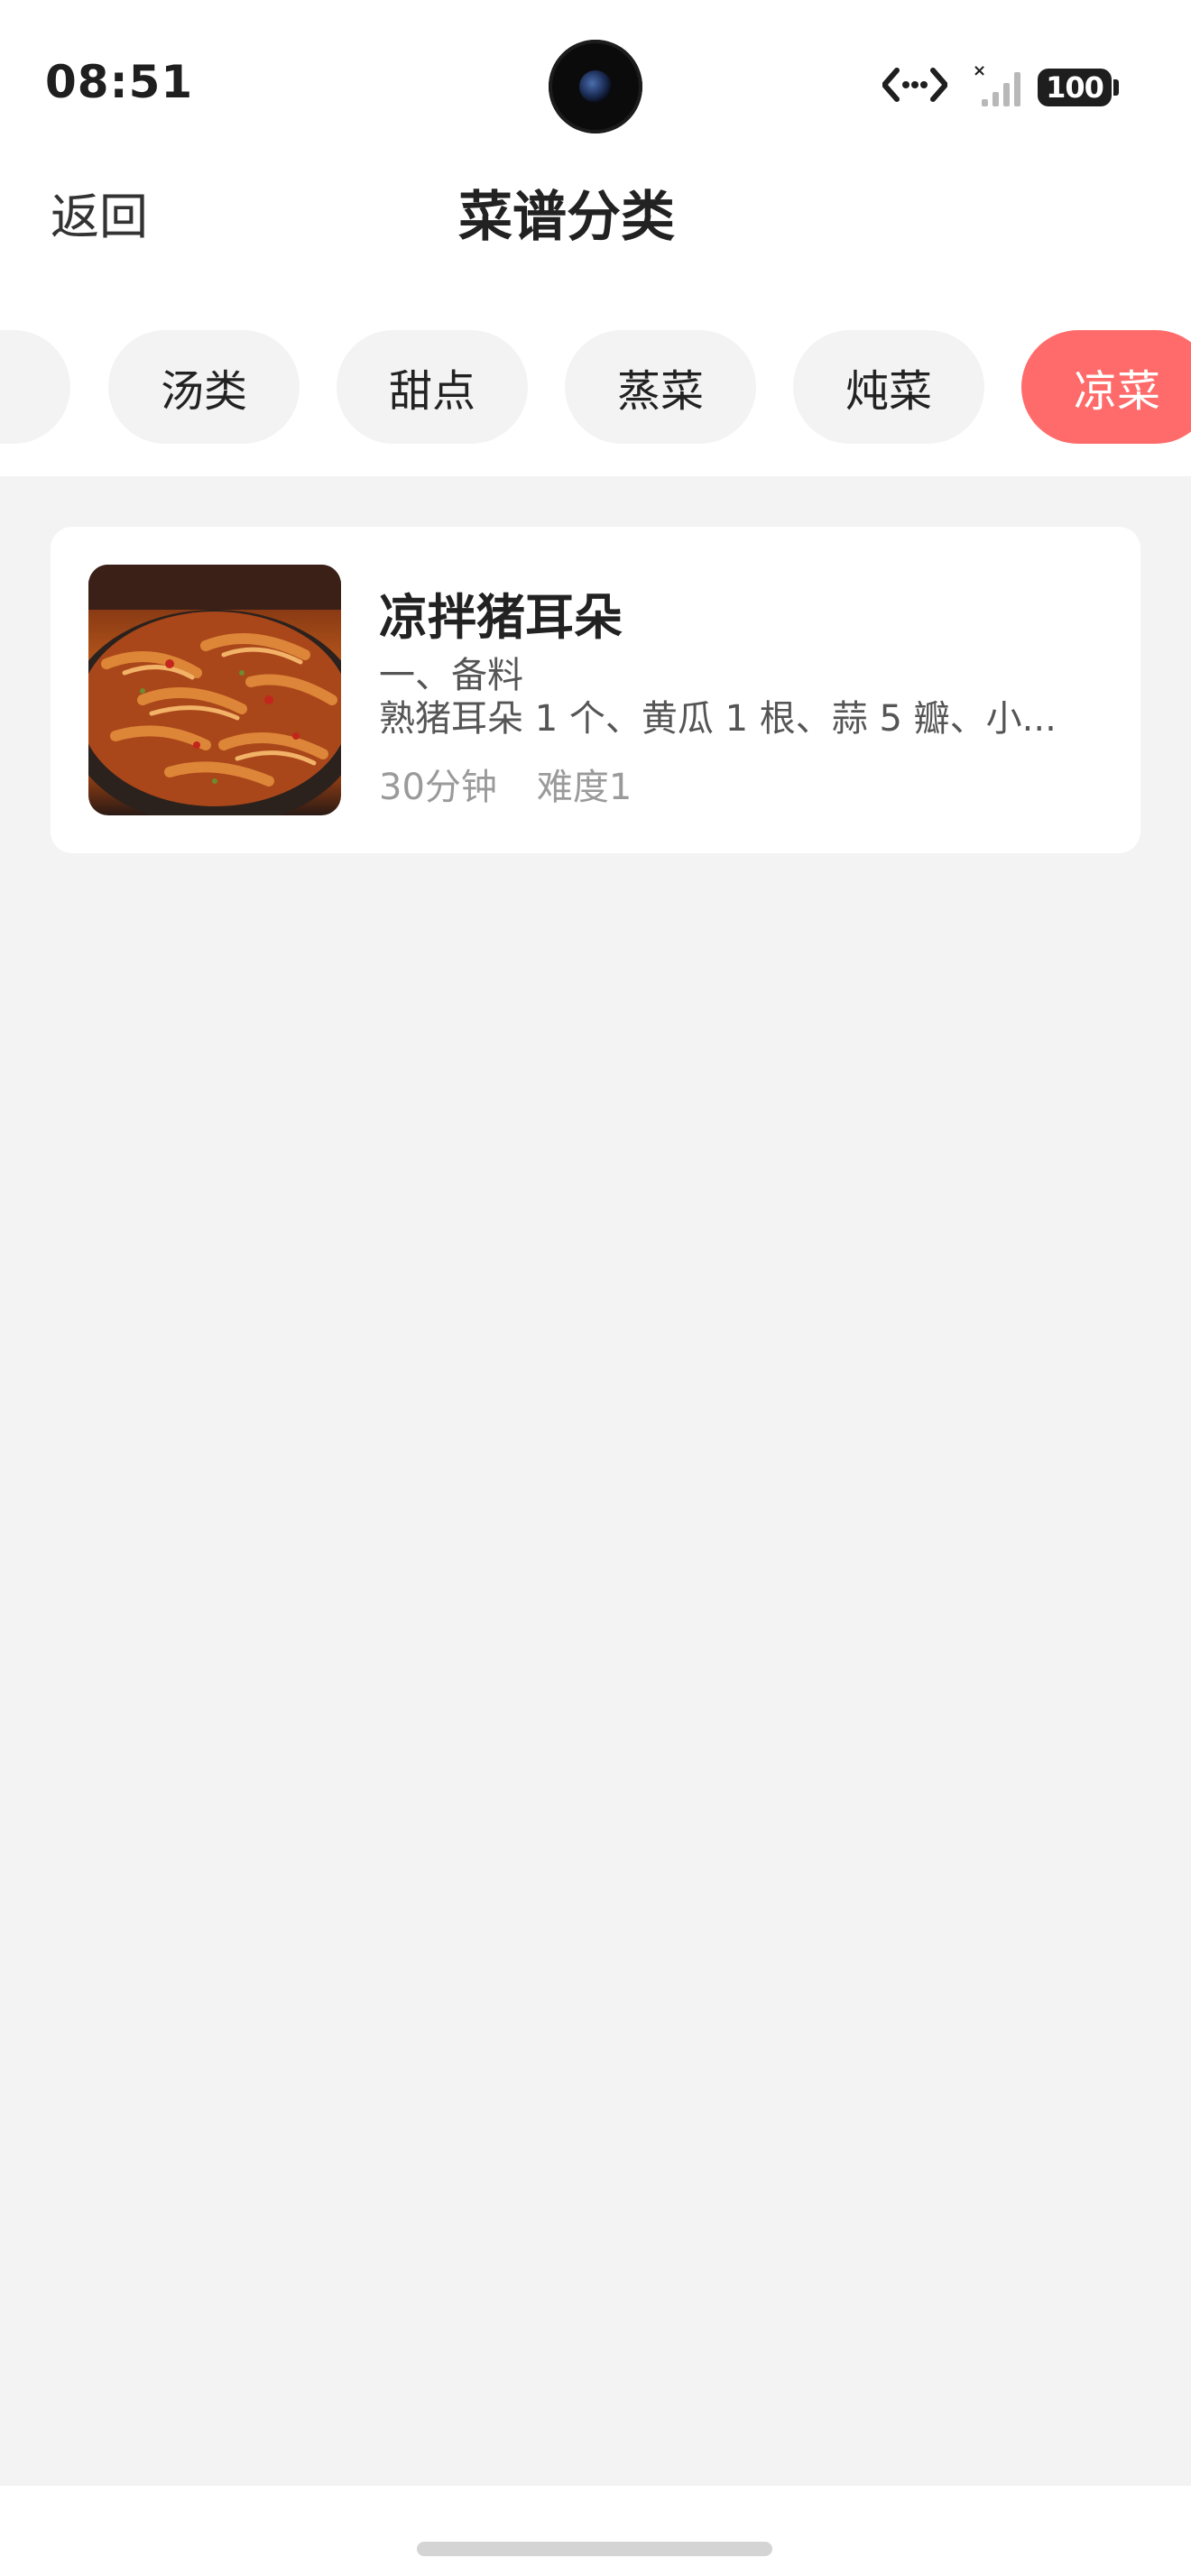  What do you see at coordinates (1116, 87) in the screenshot?
I see `battery-tip` at bounding box center [1116, 87].